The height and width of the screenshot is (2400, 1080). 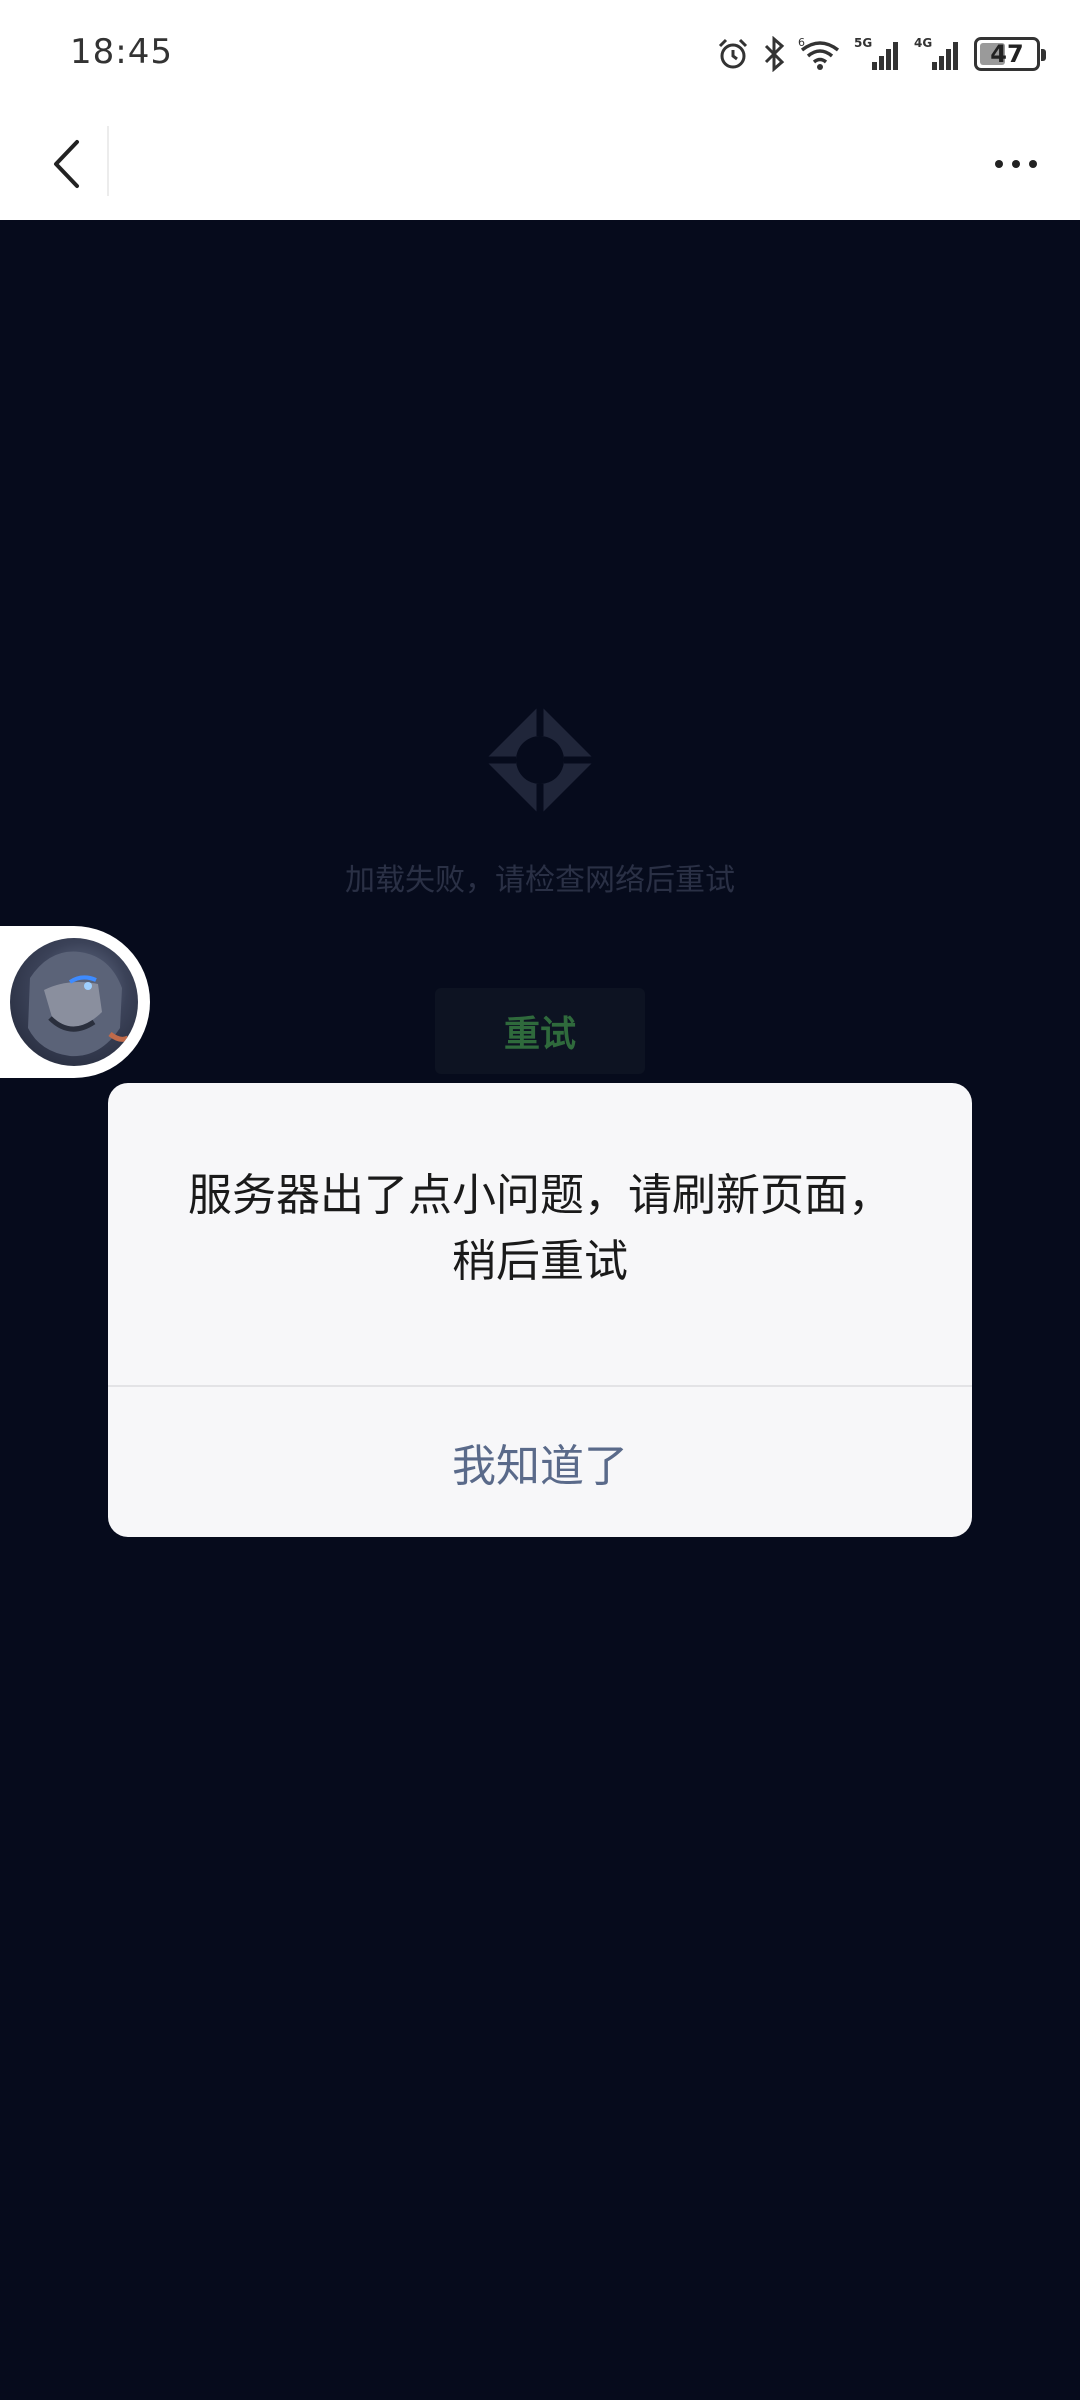 I want to click on signal-4g-icon: 4G, so click(x=936, y=53).